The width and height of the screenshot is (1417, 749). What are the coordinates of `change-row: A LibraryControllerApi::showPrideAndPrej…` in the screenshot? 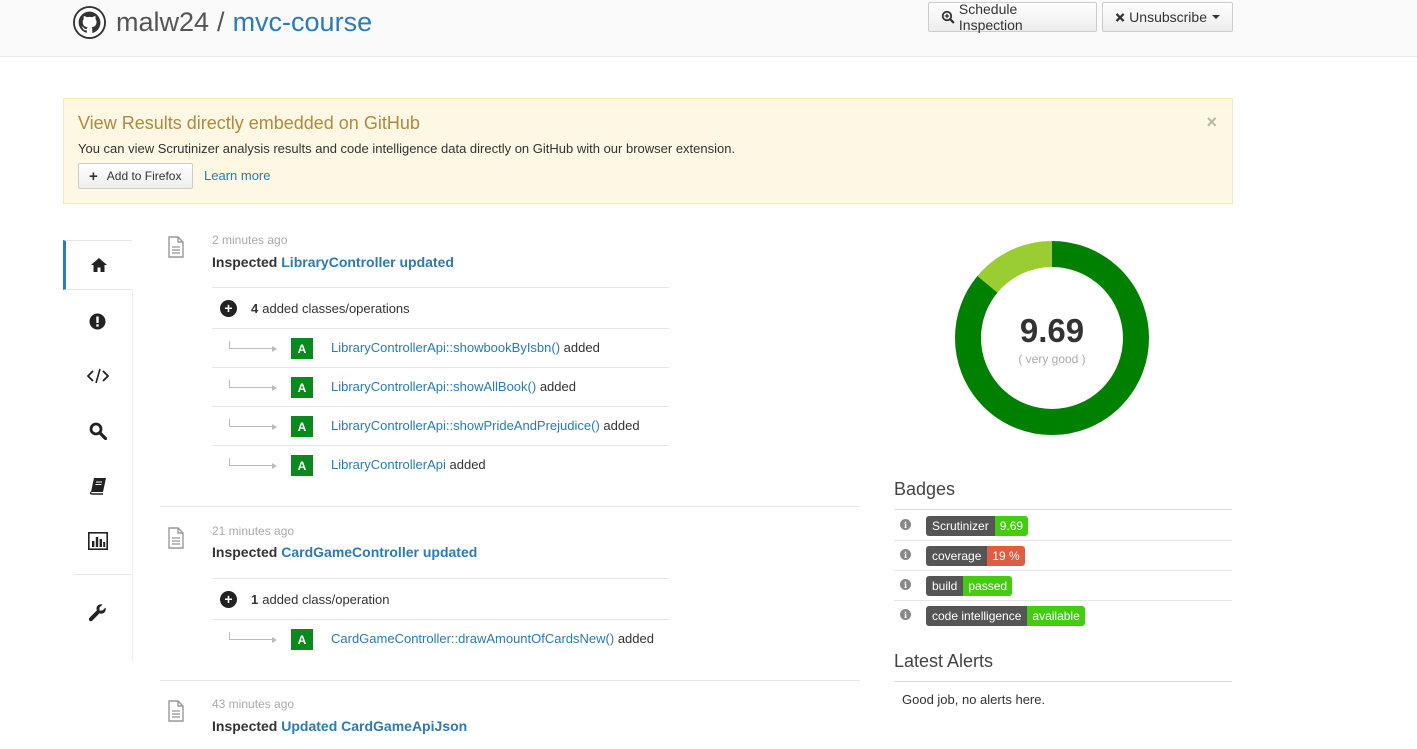 It's located at (440, 425).